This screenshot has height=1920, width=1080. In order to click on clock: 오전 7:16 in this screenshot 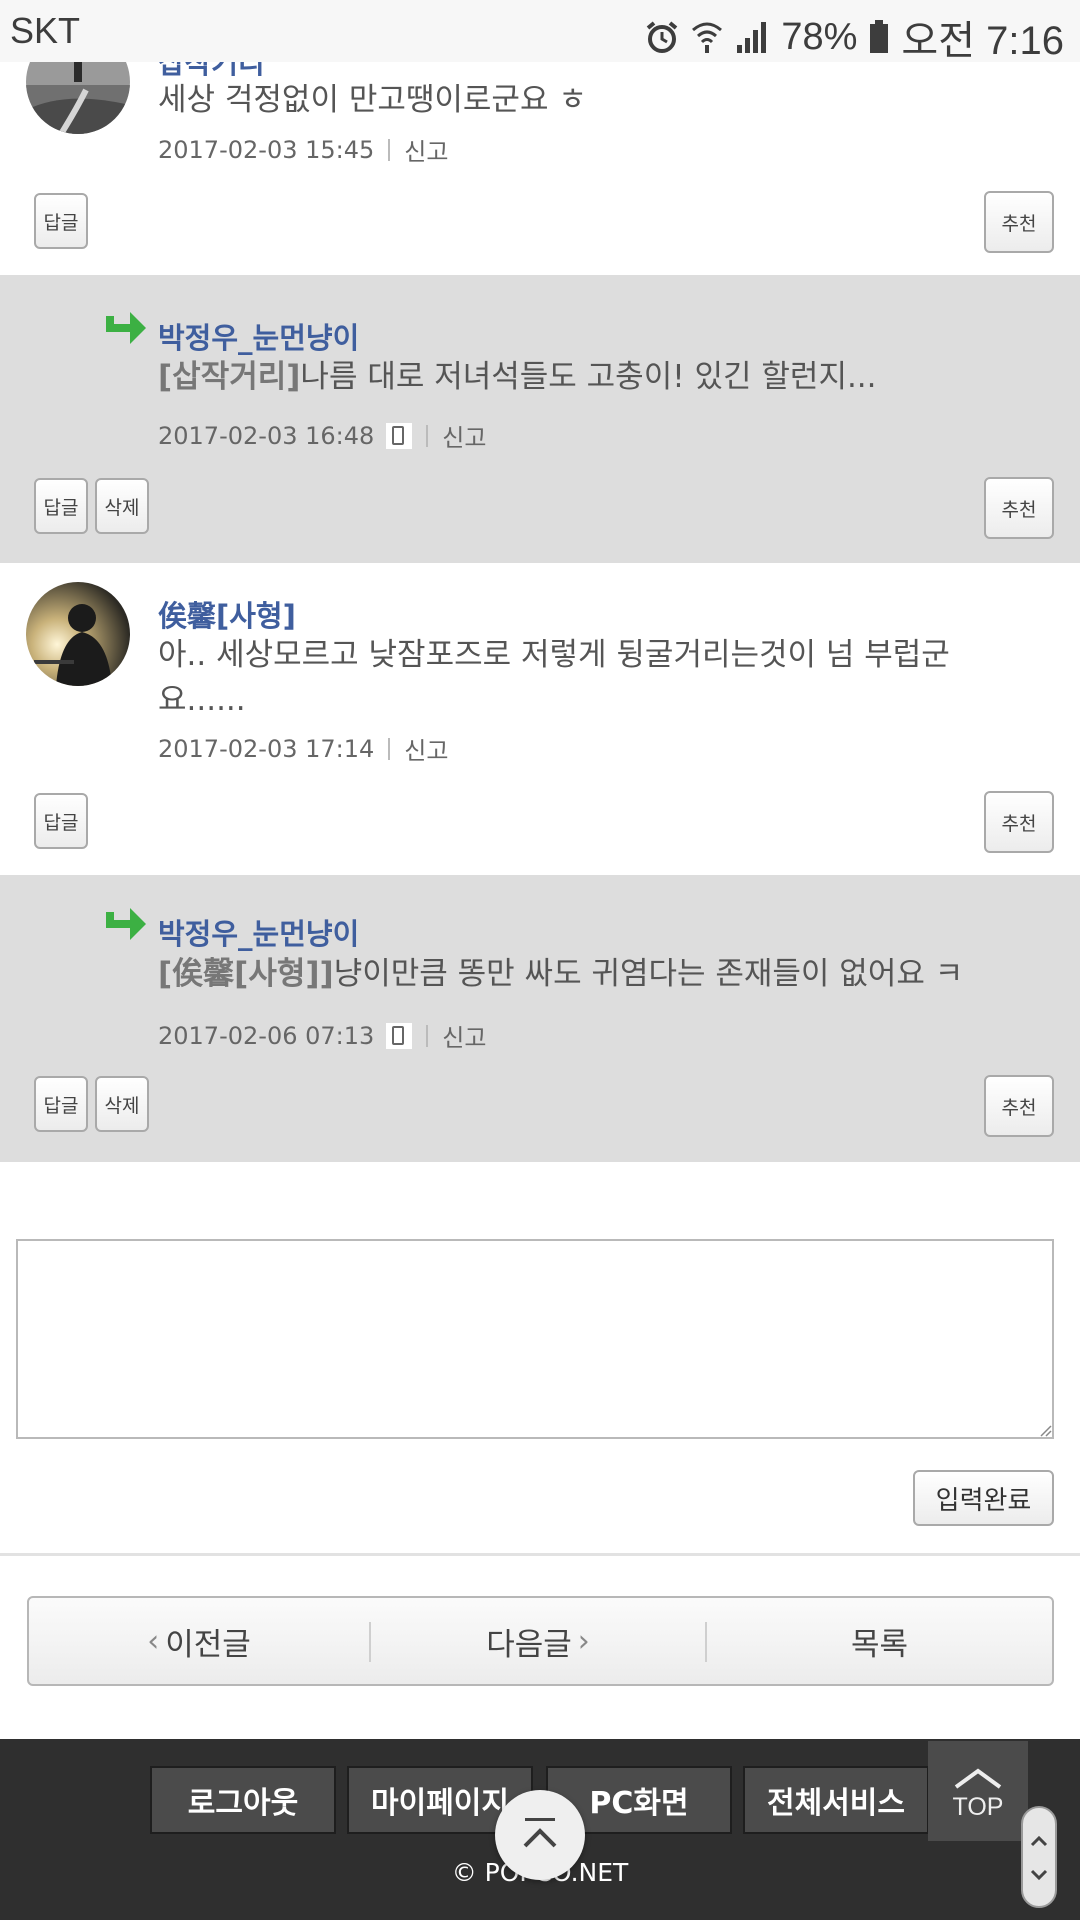, I will do `click(982, 41)`.